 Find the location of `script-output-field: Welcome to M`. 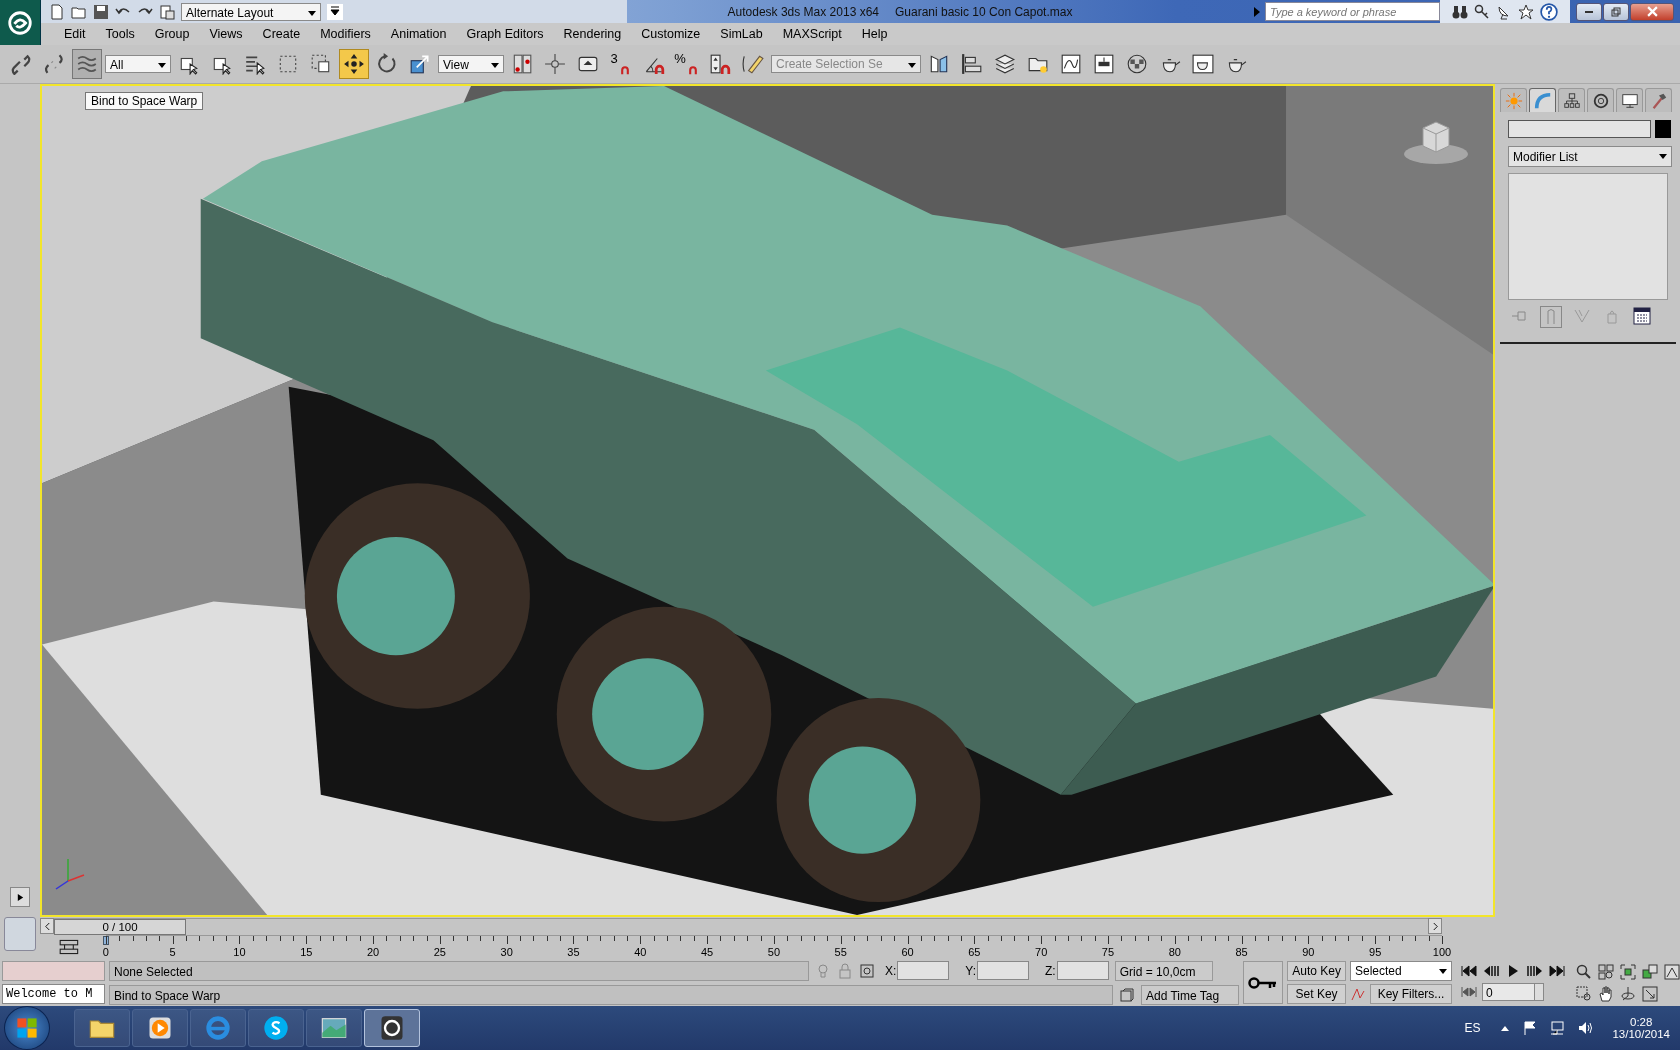

script-output-field: Welcome to M is located at coordinates (53, 994).